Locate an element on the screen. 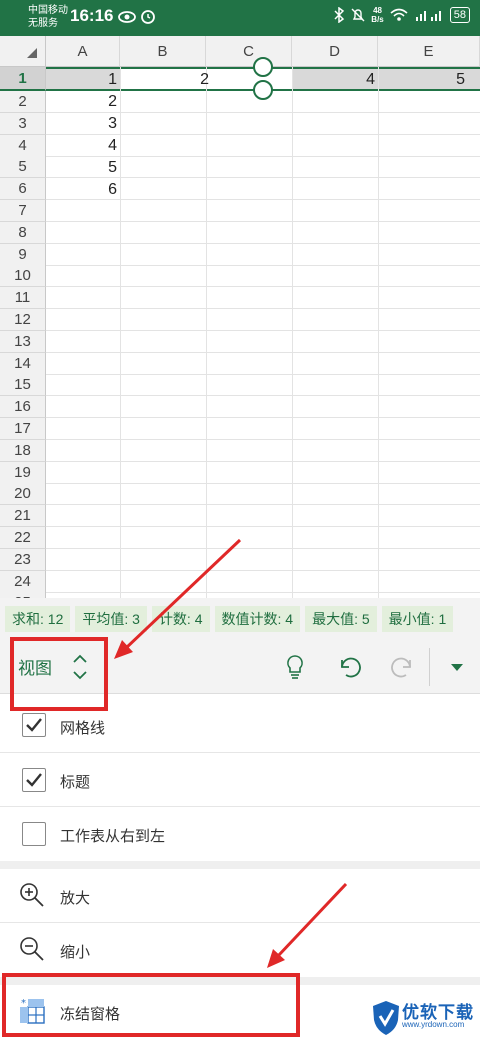 The height and width of the screenshot is (1040, 480). watermark: 优软下载 www.yrdown.com is located at coordinates (426, 1018).